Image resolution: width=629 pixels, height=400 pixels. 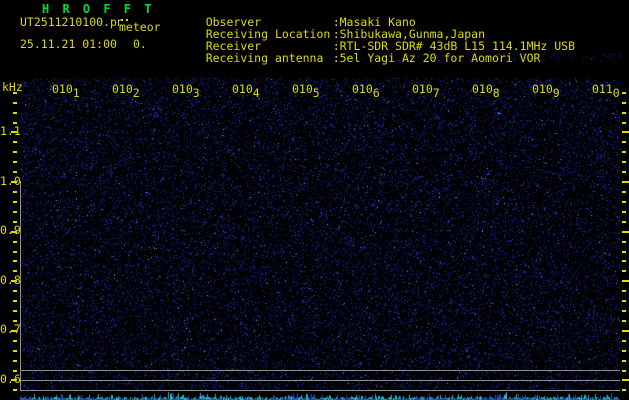 What do you see at coordinates (366, 91) in the screenshot?
I see `x-axis-tick-label: 0106` at bounding box center [366, 91].